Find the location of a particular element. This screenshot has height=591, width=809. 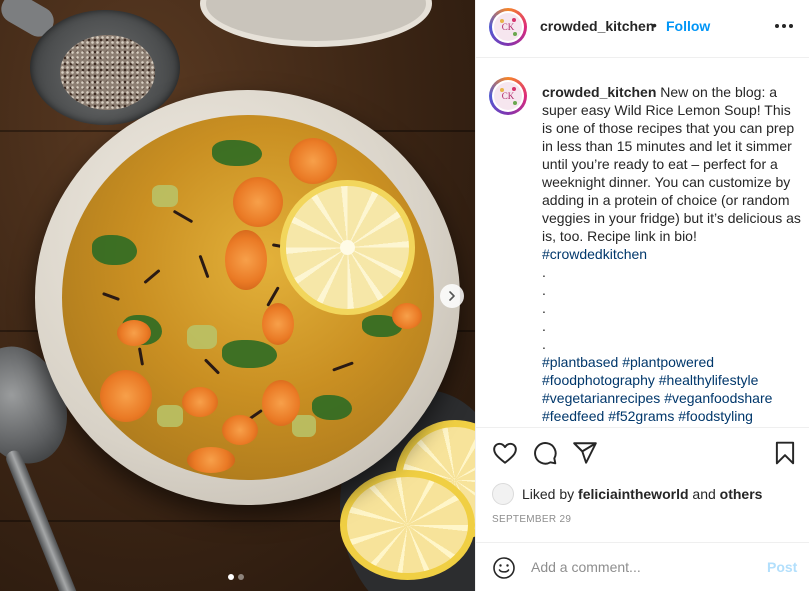

comment-icon is located at coordinates (545, 453).